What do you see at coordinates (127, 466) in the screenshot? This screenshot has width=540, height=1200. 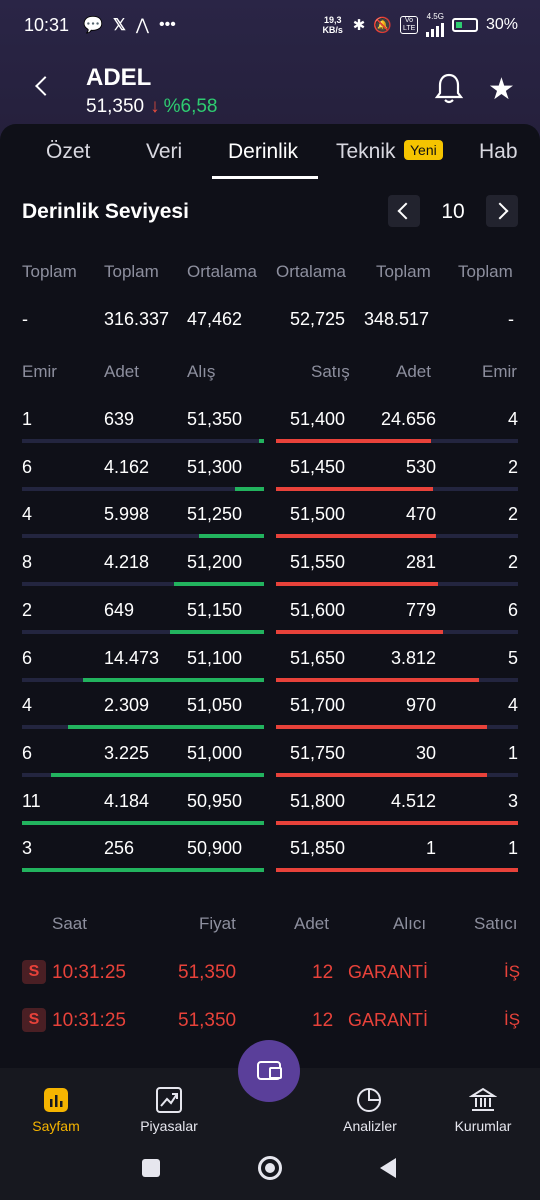 I see `bid-qty: 4.162` at bounding box center [127, 466].